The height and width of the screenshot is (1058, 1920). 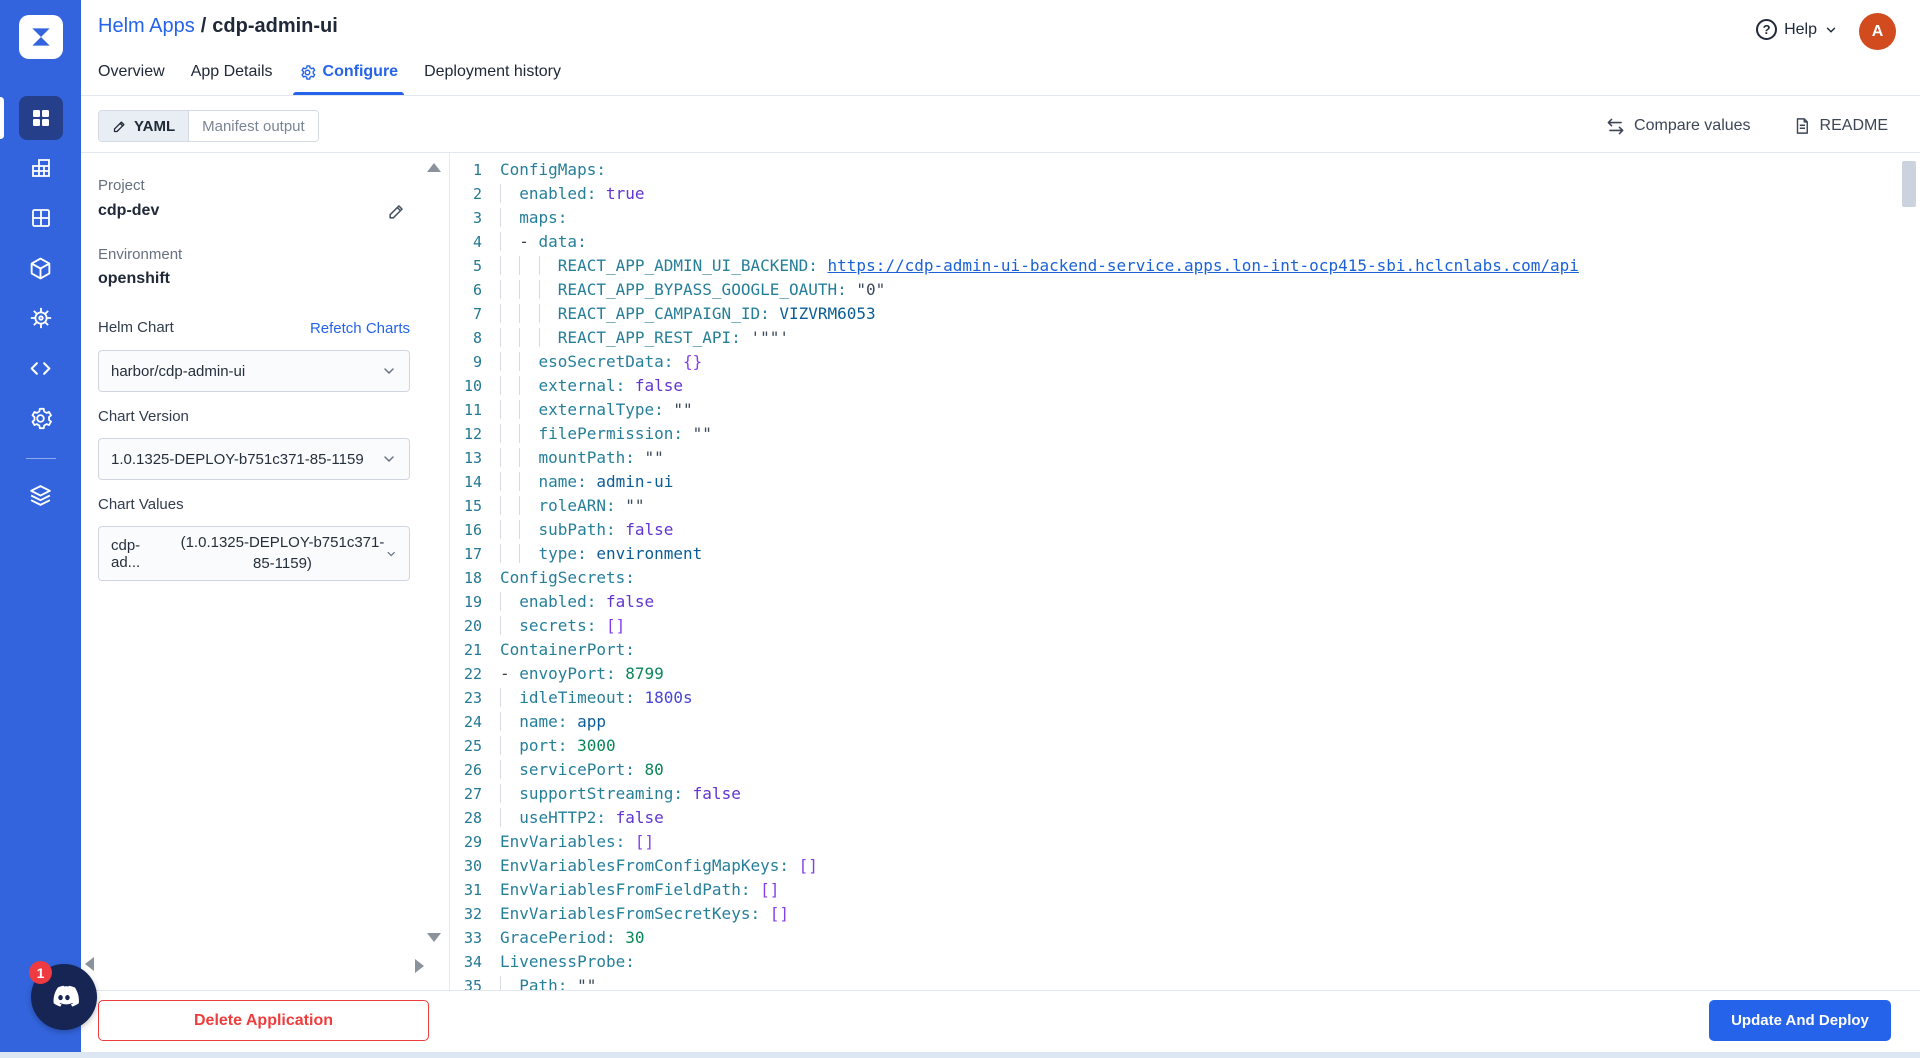 I want to click on code-line: 35 Path: "", so click(x=1185, y=982).